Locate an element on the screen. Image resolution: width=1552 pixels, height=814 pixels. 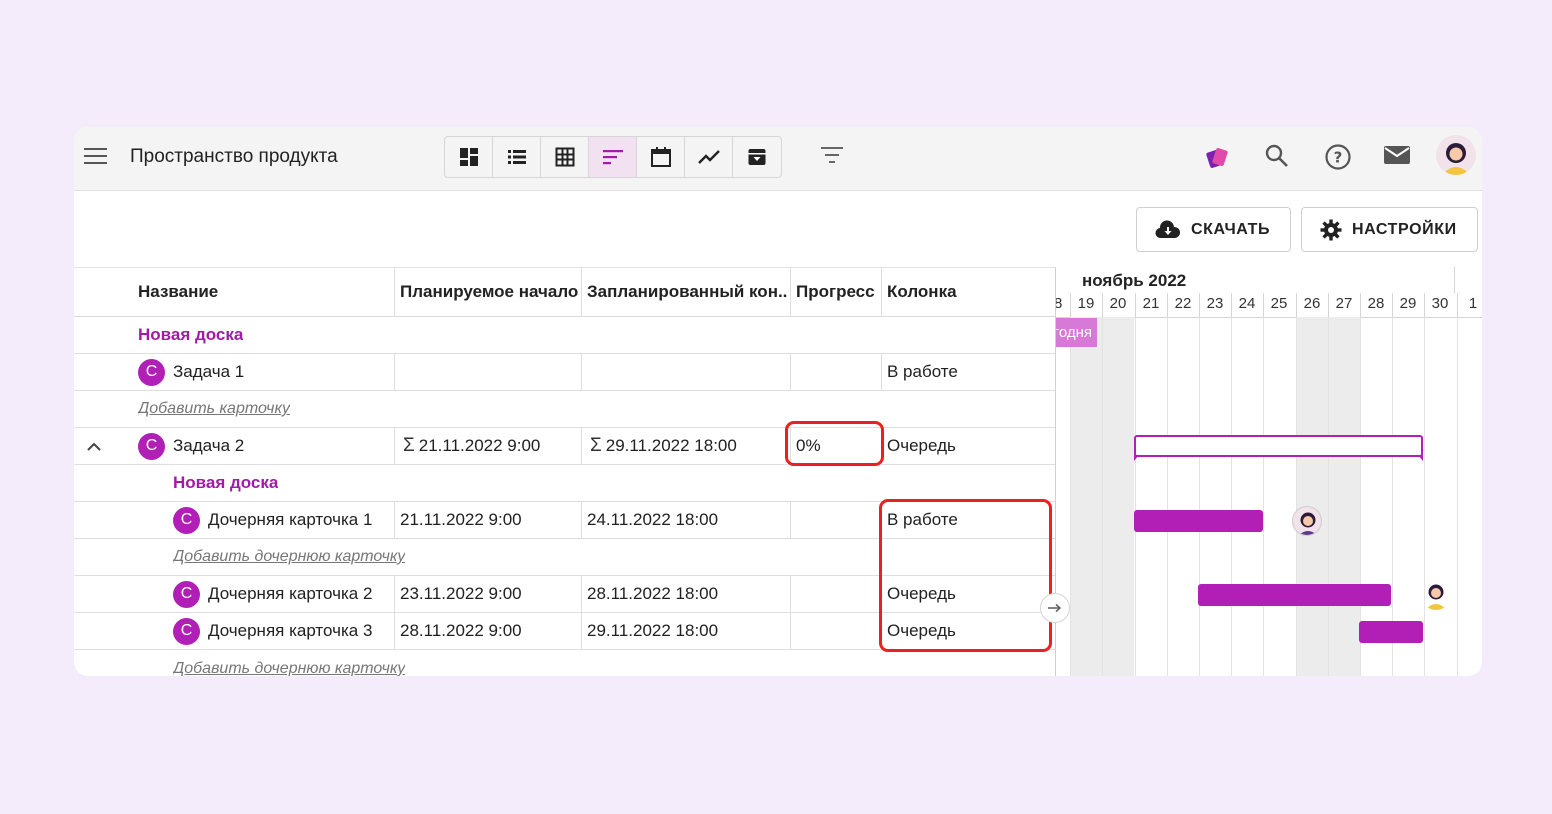
dashboard-view-button is located at coordinates (469, 157).